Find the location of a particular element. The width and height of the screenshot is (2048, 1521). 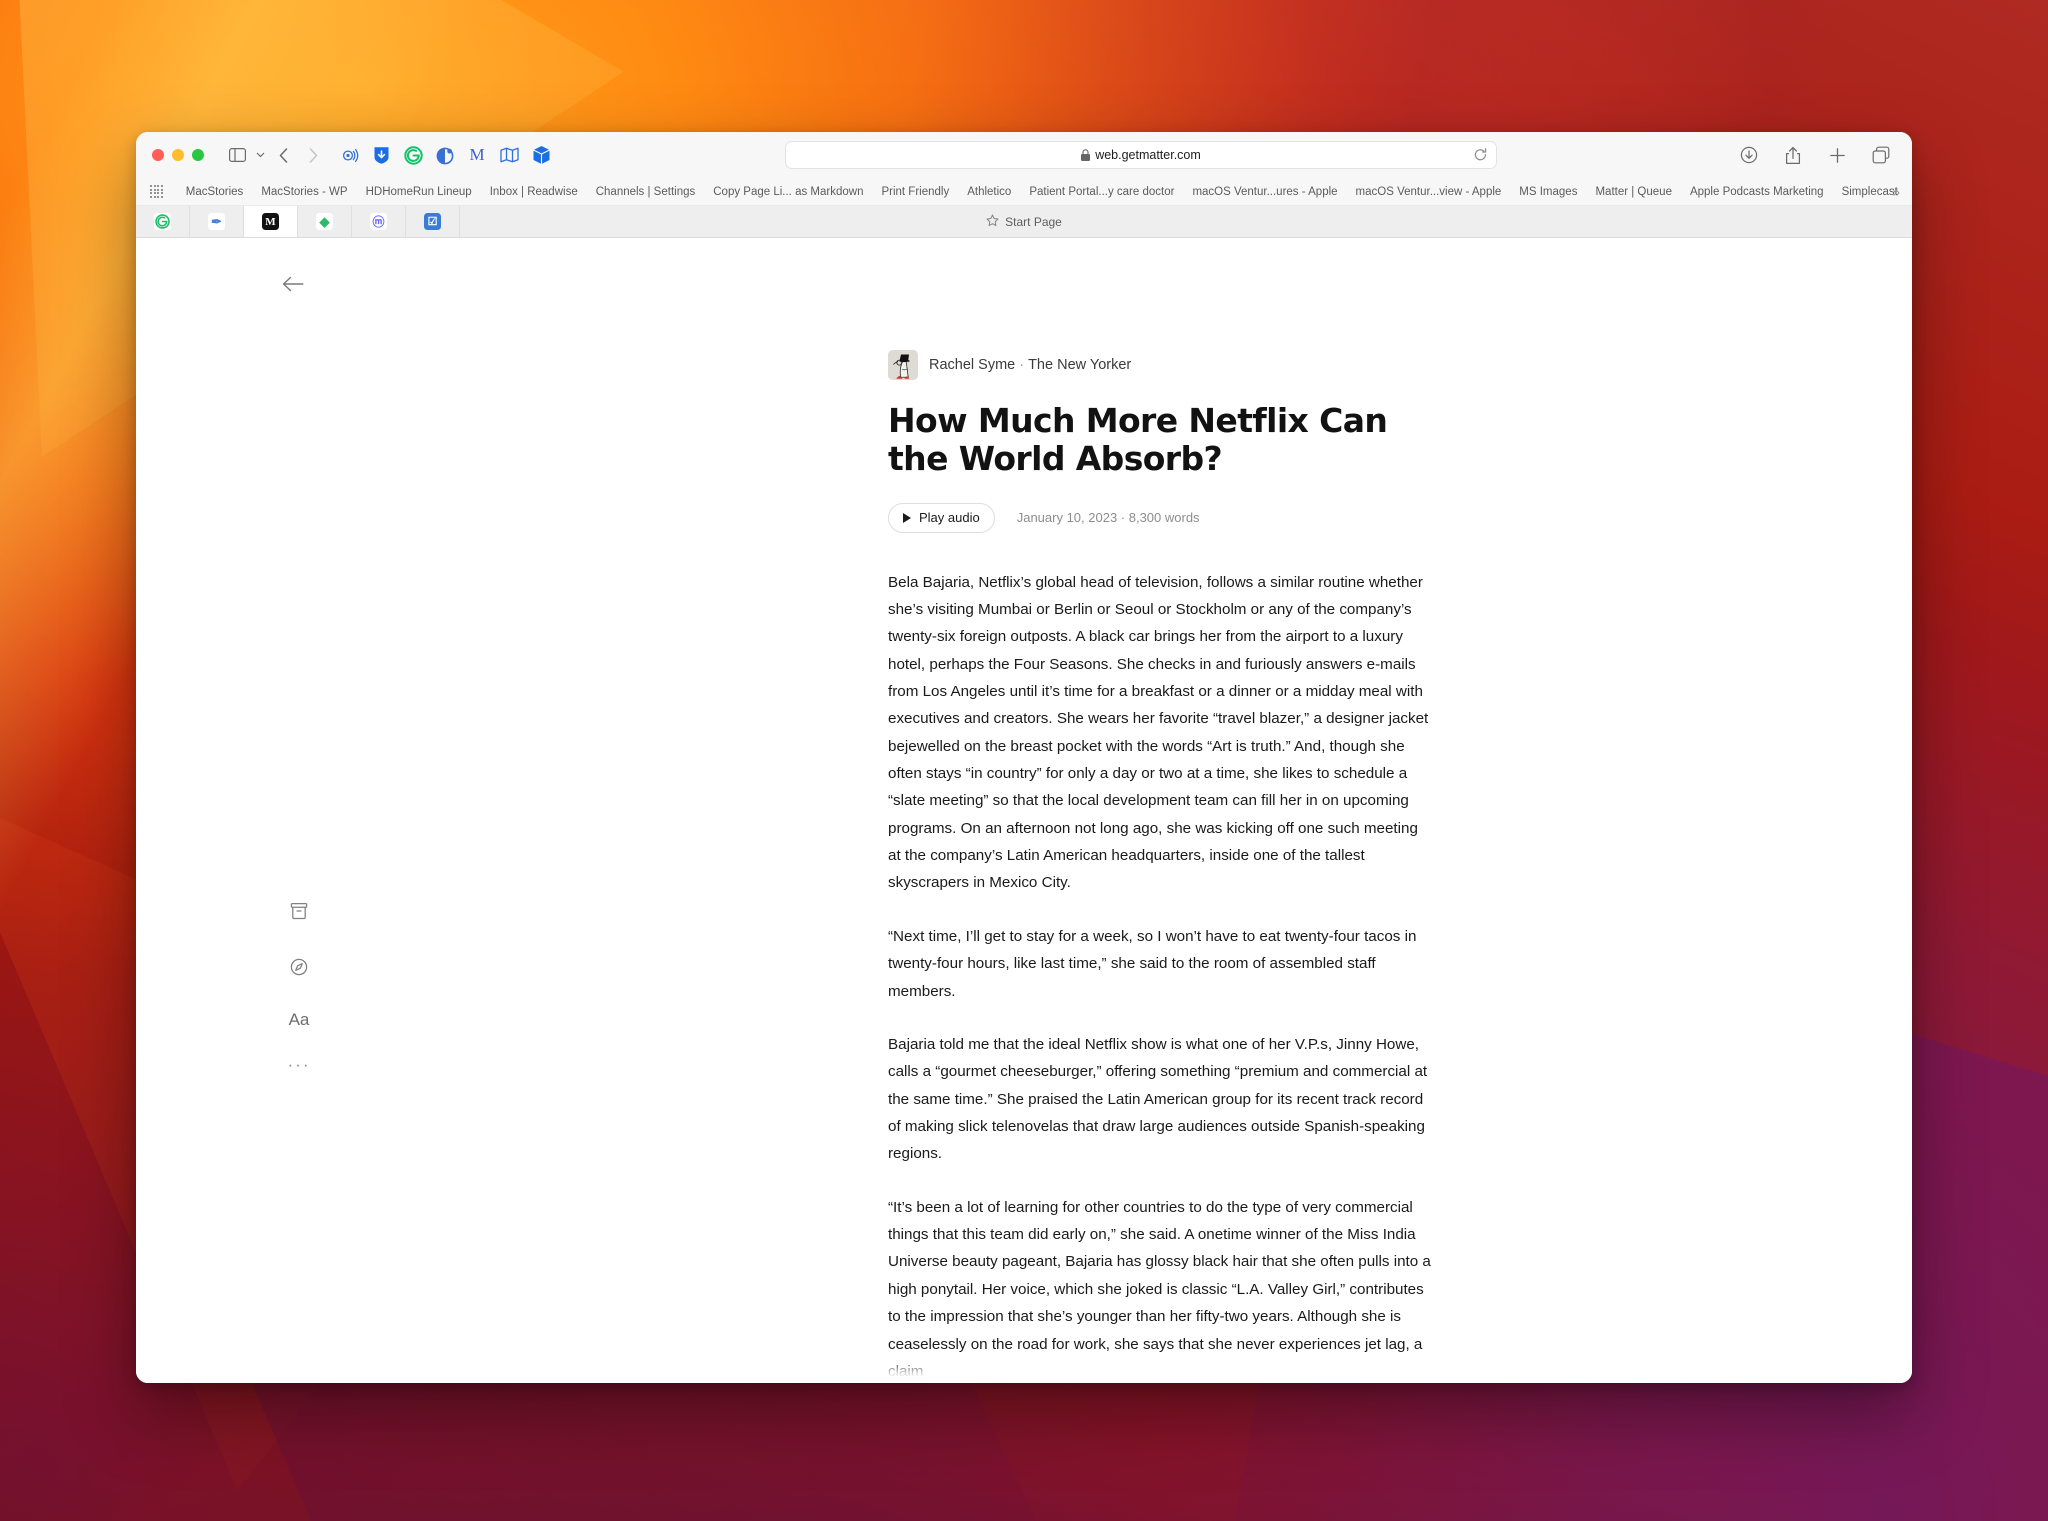

address-bar: web.getmatter.com is located at coordinates (1141, 155).